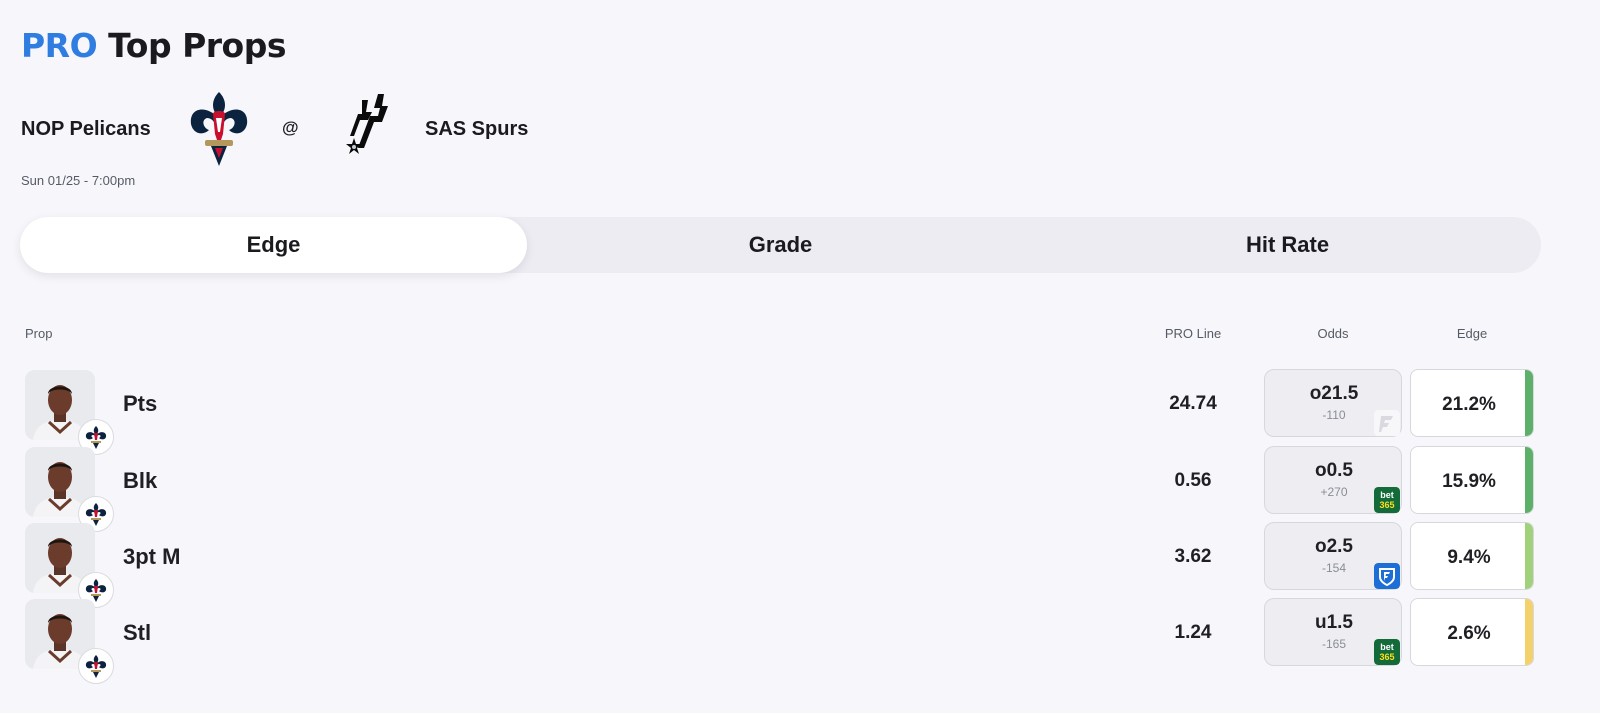 The image size is (1600, 713). What do you see at coordinates (1287, 245) in the screenshot?
I see `tab-hit-rate: Hit Rate` at bounding box center [1287, 245].